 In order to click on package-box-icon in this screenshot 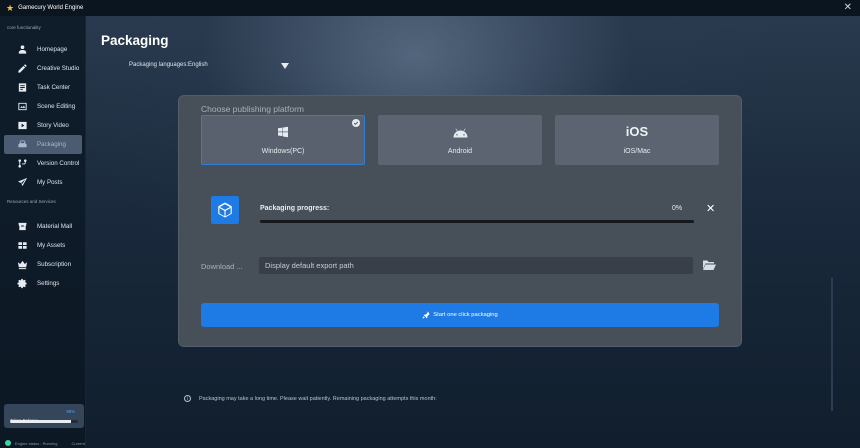, I will do `click(225, 210)`.